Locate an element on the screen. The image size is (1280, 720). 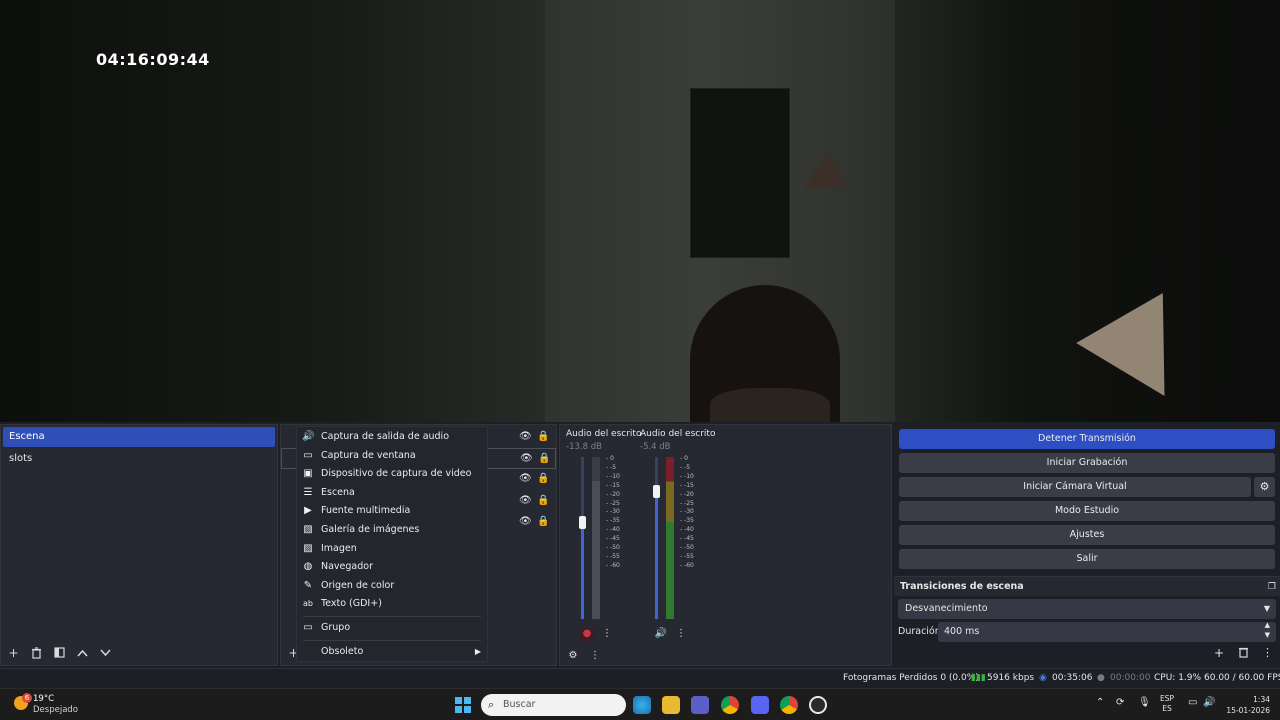
obs-icon is located at coordinates (818, 705).